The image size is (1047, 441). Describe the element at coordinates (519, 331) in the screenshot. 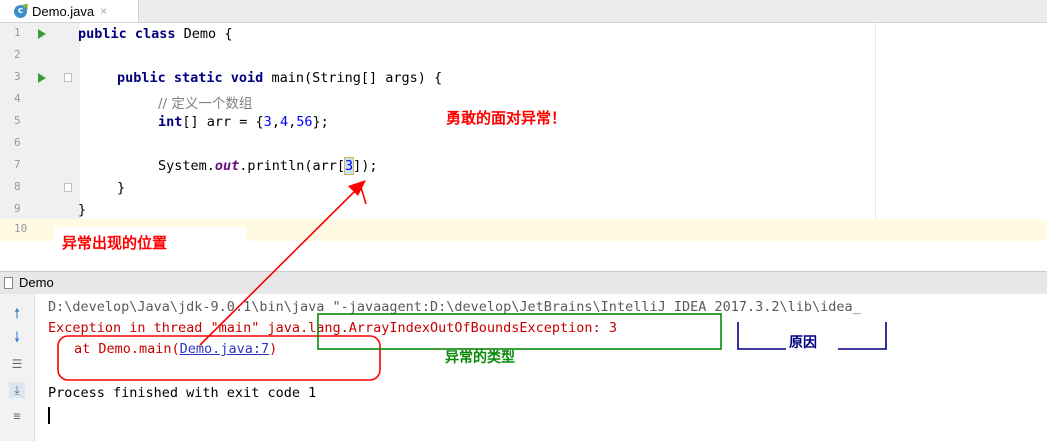

I see `annotation-type-box` at that location.